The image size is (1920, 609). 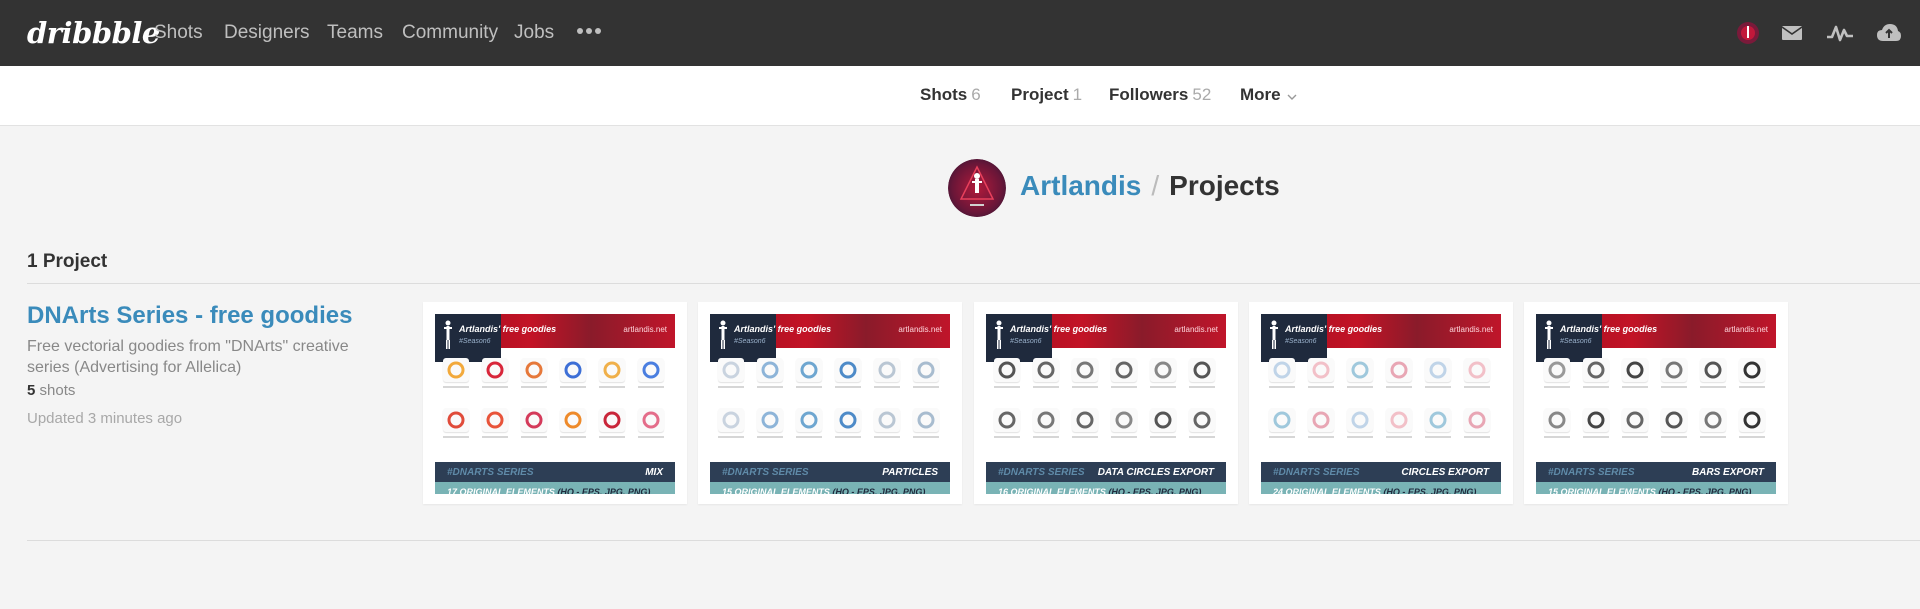 I want to click on avatar-icon, so click(x=1748, y=33).